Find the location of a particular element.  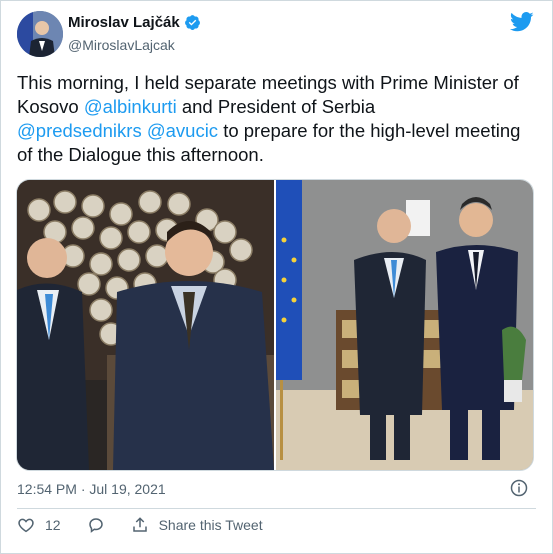

reply-icon is located at coordinates (95, 525).